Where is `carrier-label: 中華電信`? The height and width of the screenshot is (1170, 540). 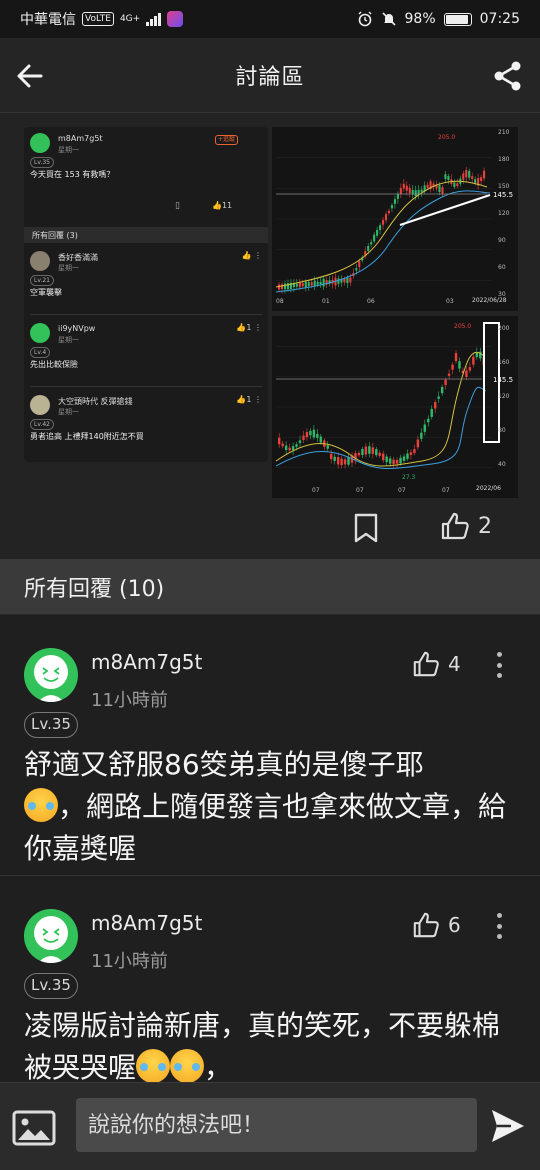 carrier-label: 中華電信 is located at coordinates (48, 20).